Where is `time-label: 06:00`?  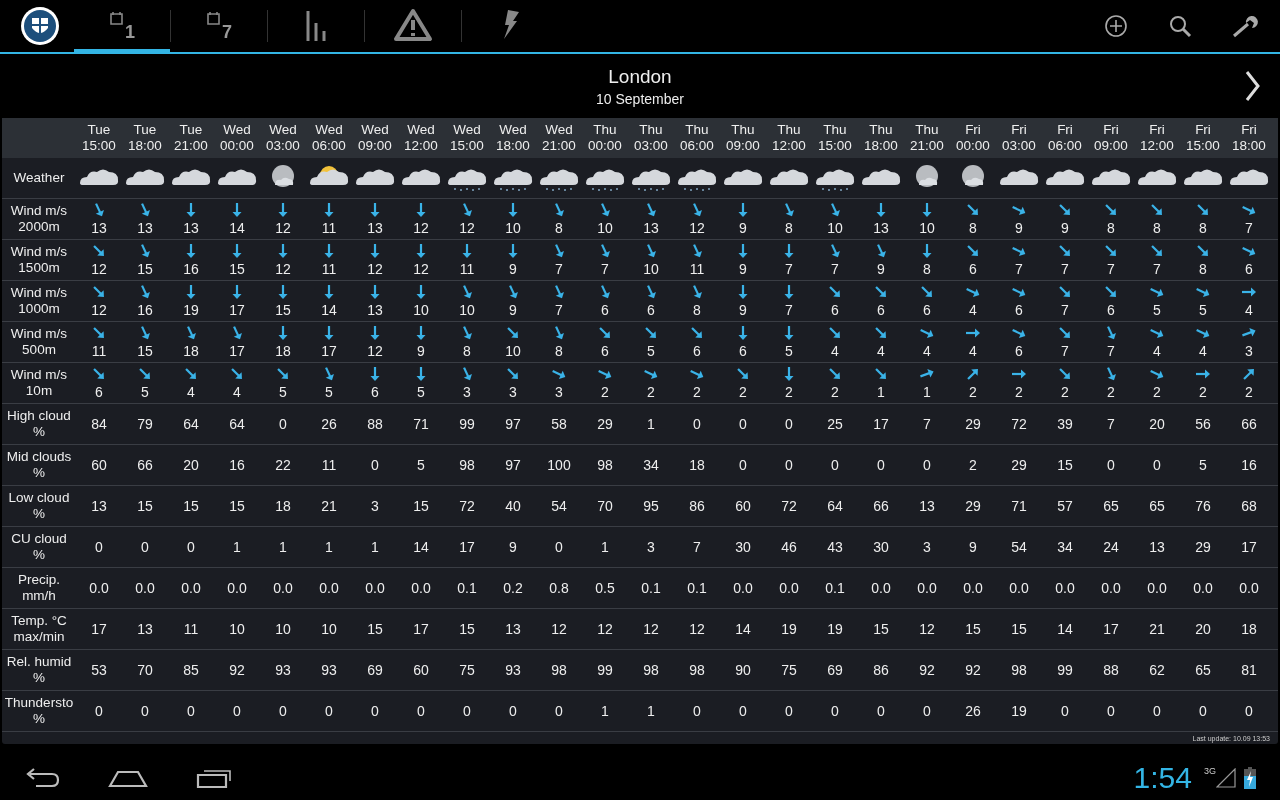 time-label: 06:00 is located at coordinates (1065, 146).